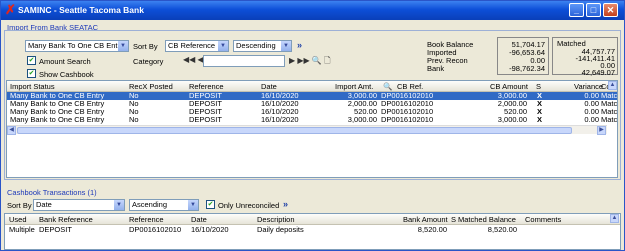 The width and height of the screenshot is (625, 251). Describe the element at coordinates (410, 86) in the screenshot. I see `col-cb-ref: CB Ref.` at that location.